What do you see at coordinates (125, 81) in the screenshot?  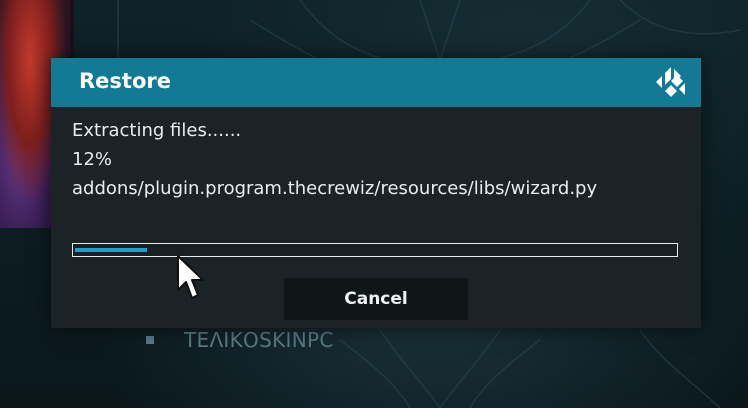 I see `dialog-title: Restore` at bounding box center [125, 81].